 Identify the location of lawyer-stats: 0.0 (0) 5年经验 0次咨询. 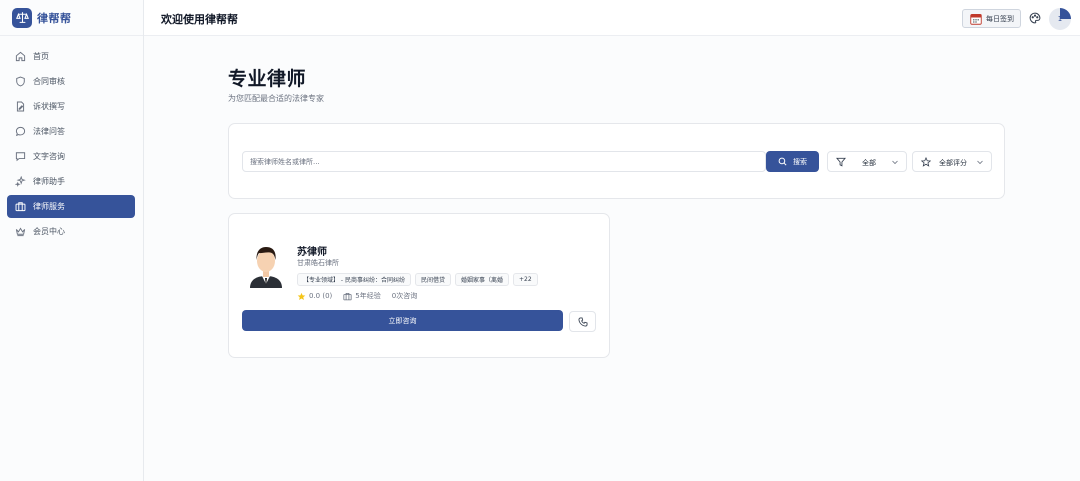
(362, 296).